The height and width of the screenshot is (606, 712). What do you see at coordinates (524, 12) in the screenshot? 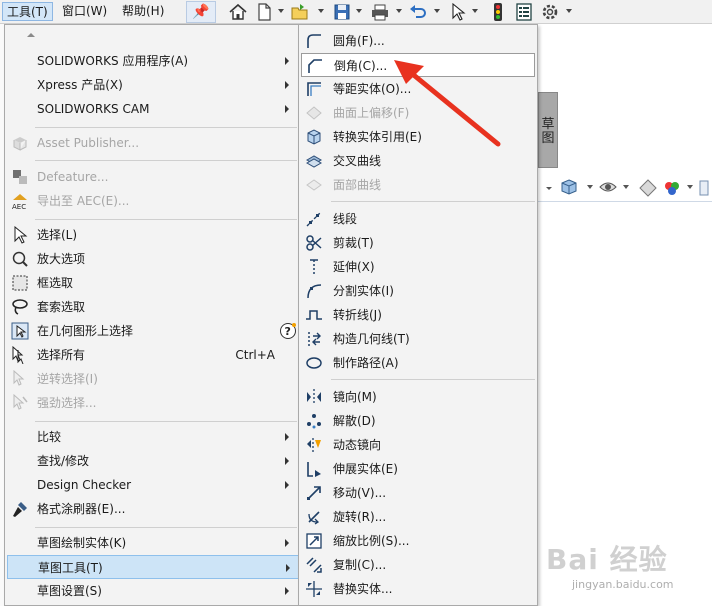
I see `file-properties-icon` at bounding box center [524, 12].